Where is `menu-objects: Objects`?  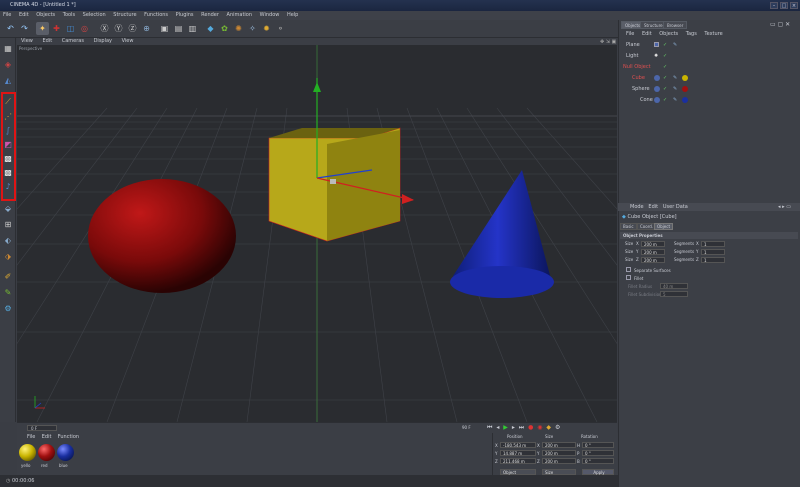
menu-objects: Objects is located at coordinates (45, 15).